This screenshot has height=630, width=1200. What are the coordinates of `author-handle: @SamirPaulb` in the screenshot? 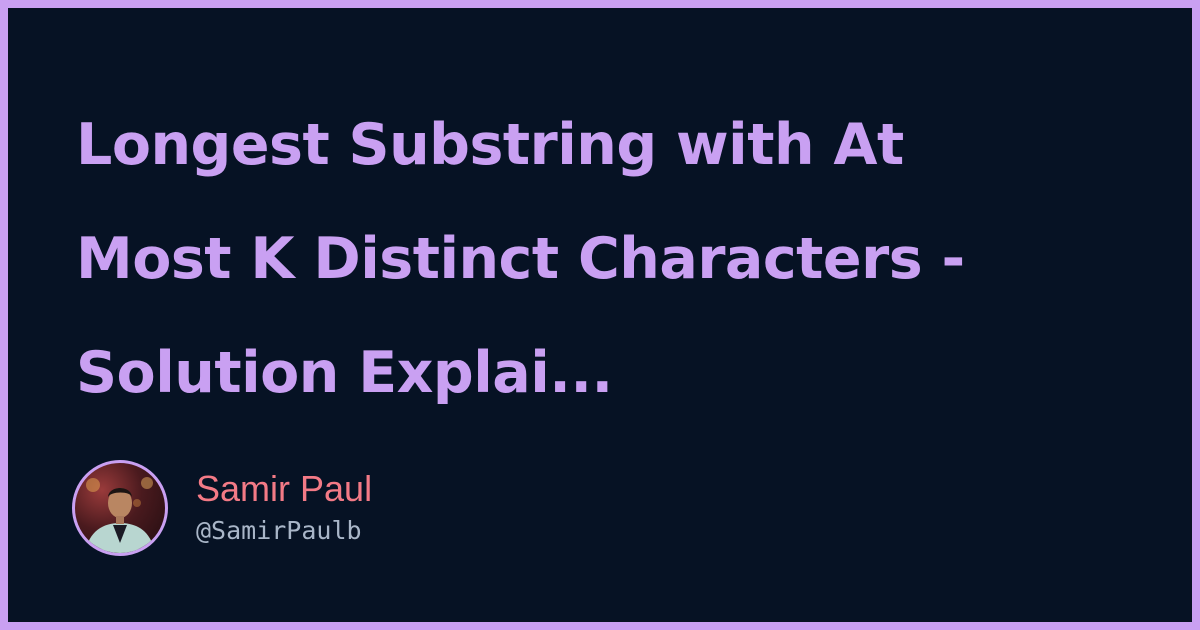 It's located at (279, 530).